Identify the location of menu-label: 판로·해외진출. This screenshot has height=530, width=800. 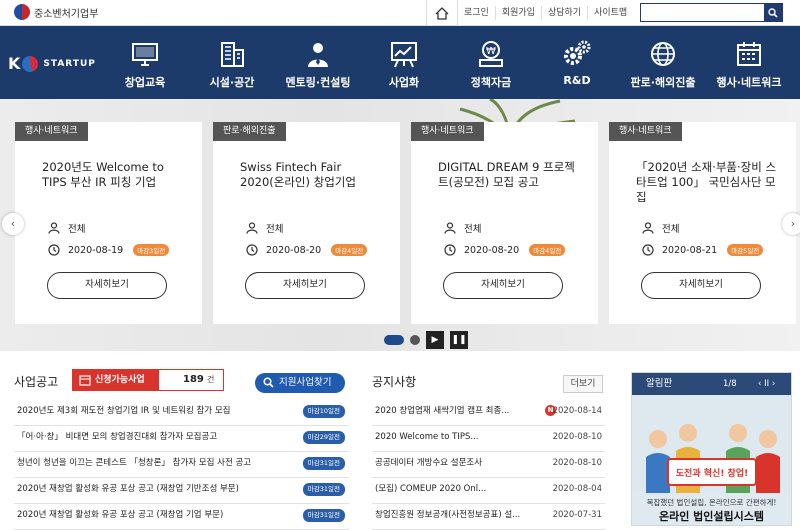
(663, 82).